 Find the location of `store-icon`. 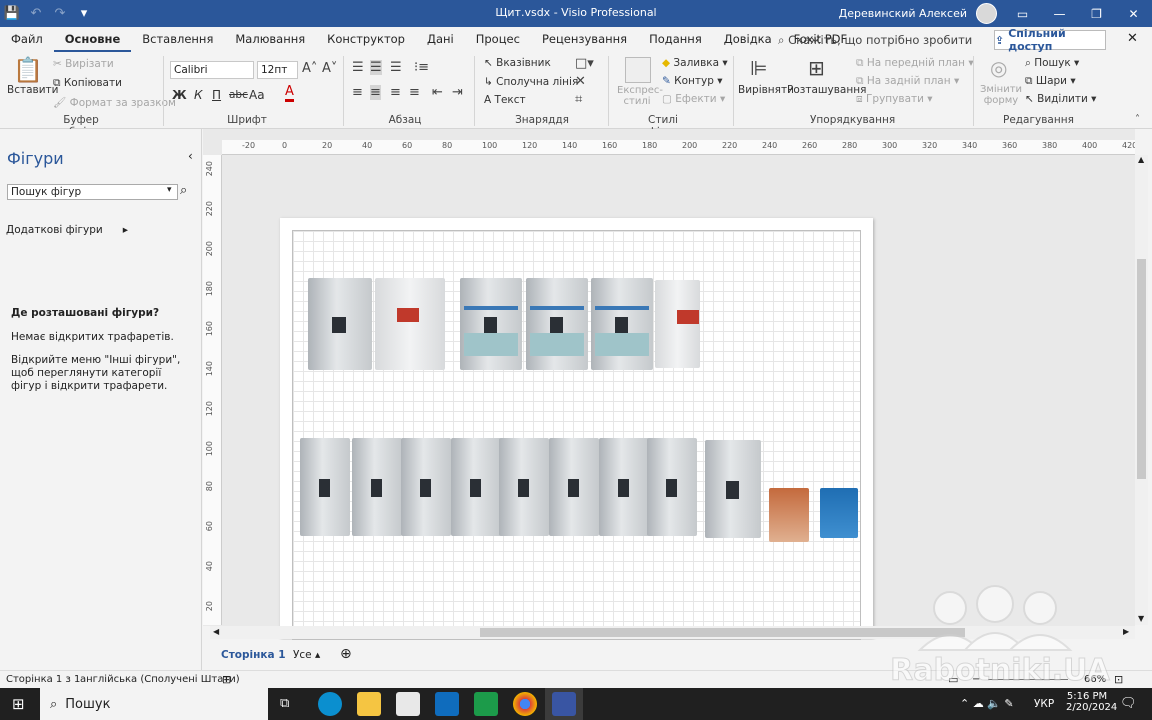

store-icon is located at coordinates (408, 704).